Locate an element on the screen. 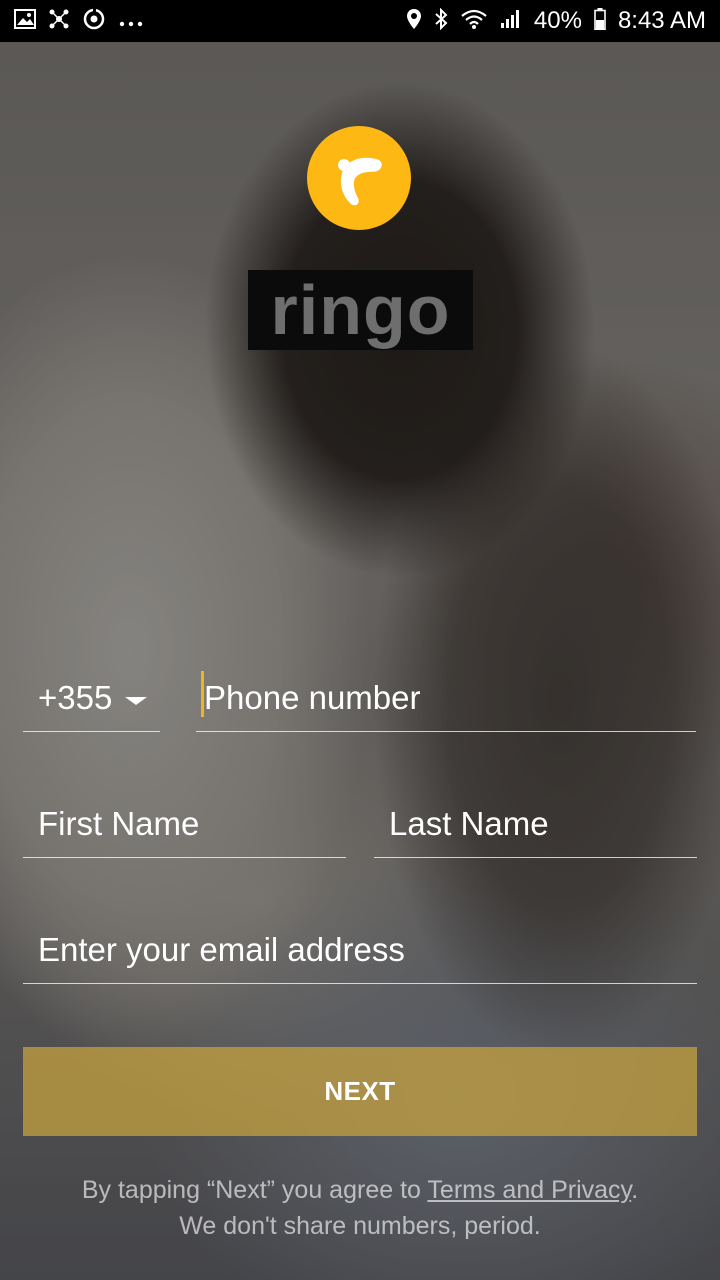 Image resolution: width=720 pixels, height=1280 pixels. more-icon is located at coordinates (131, 21).